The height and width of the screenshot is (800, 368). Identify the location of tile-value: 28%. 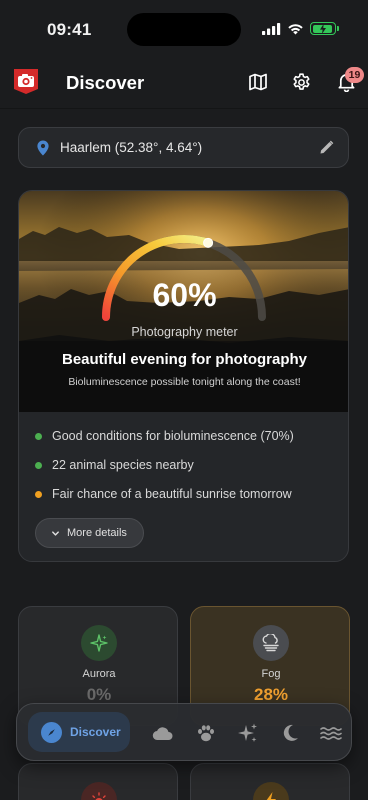
(271, 694).